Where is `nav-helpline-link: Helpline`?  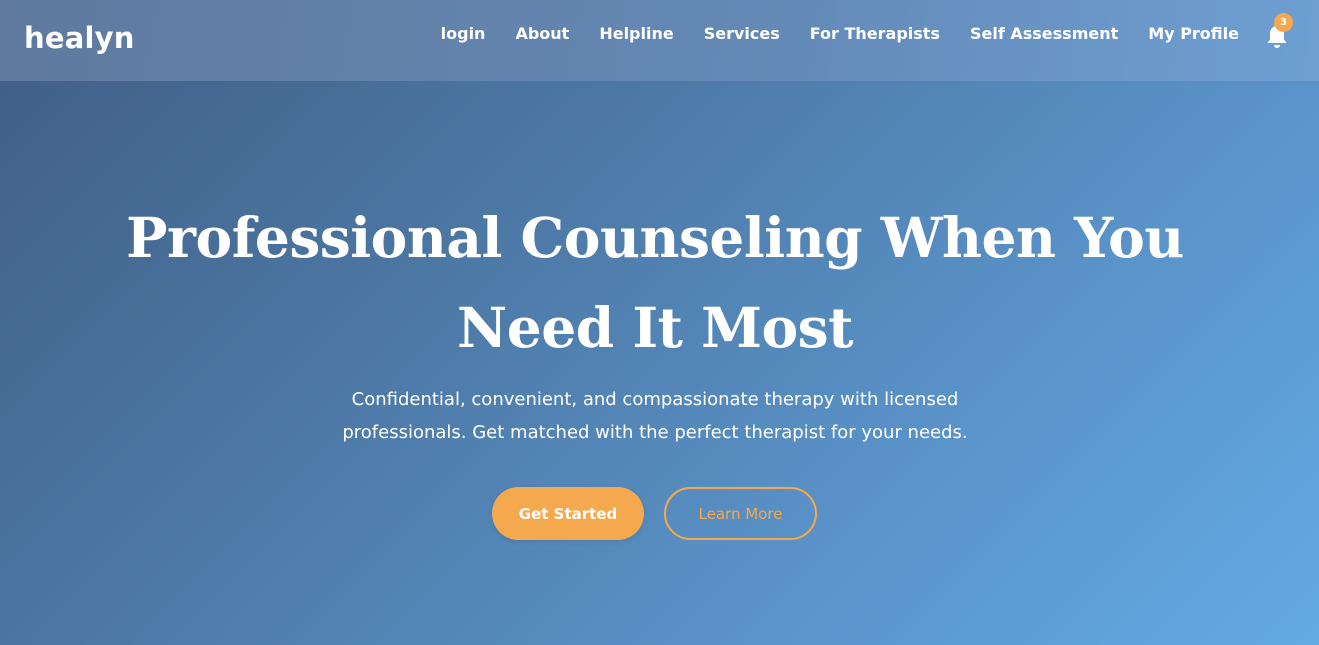 nav-helpline-link: Helpline is located at coordinates (636, 34).